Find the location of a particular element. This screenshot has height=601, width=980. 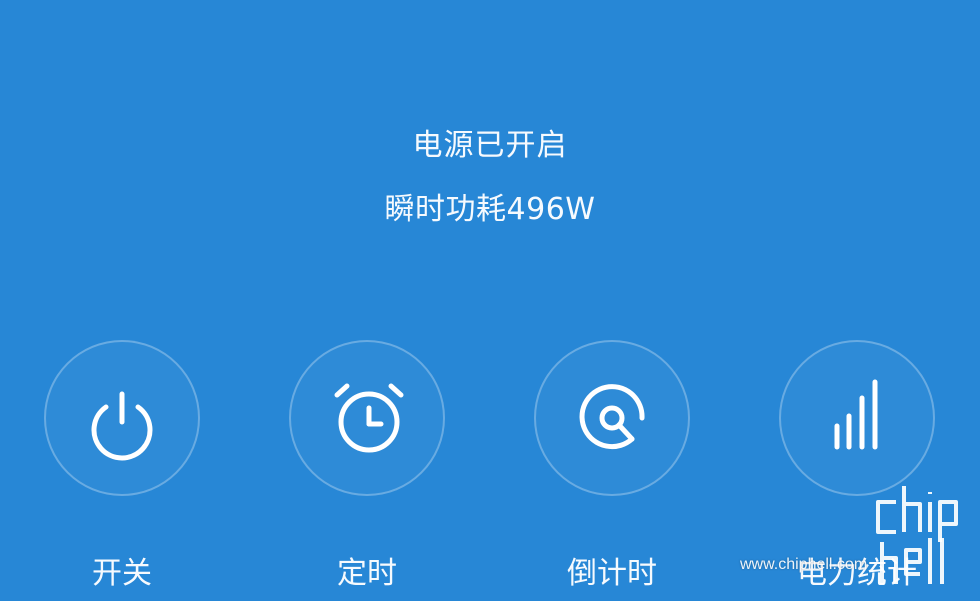

power-icon is located at coordinates (122, 426).